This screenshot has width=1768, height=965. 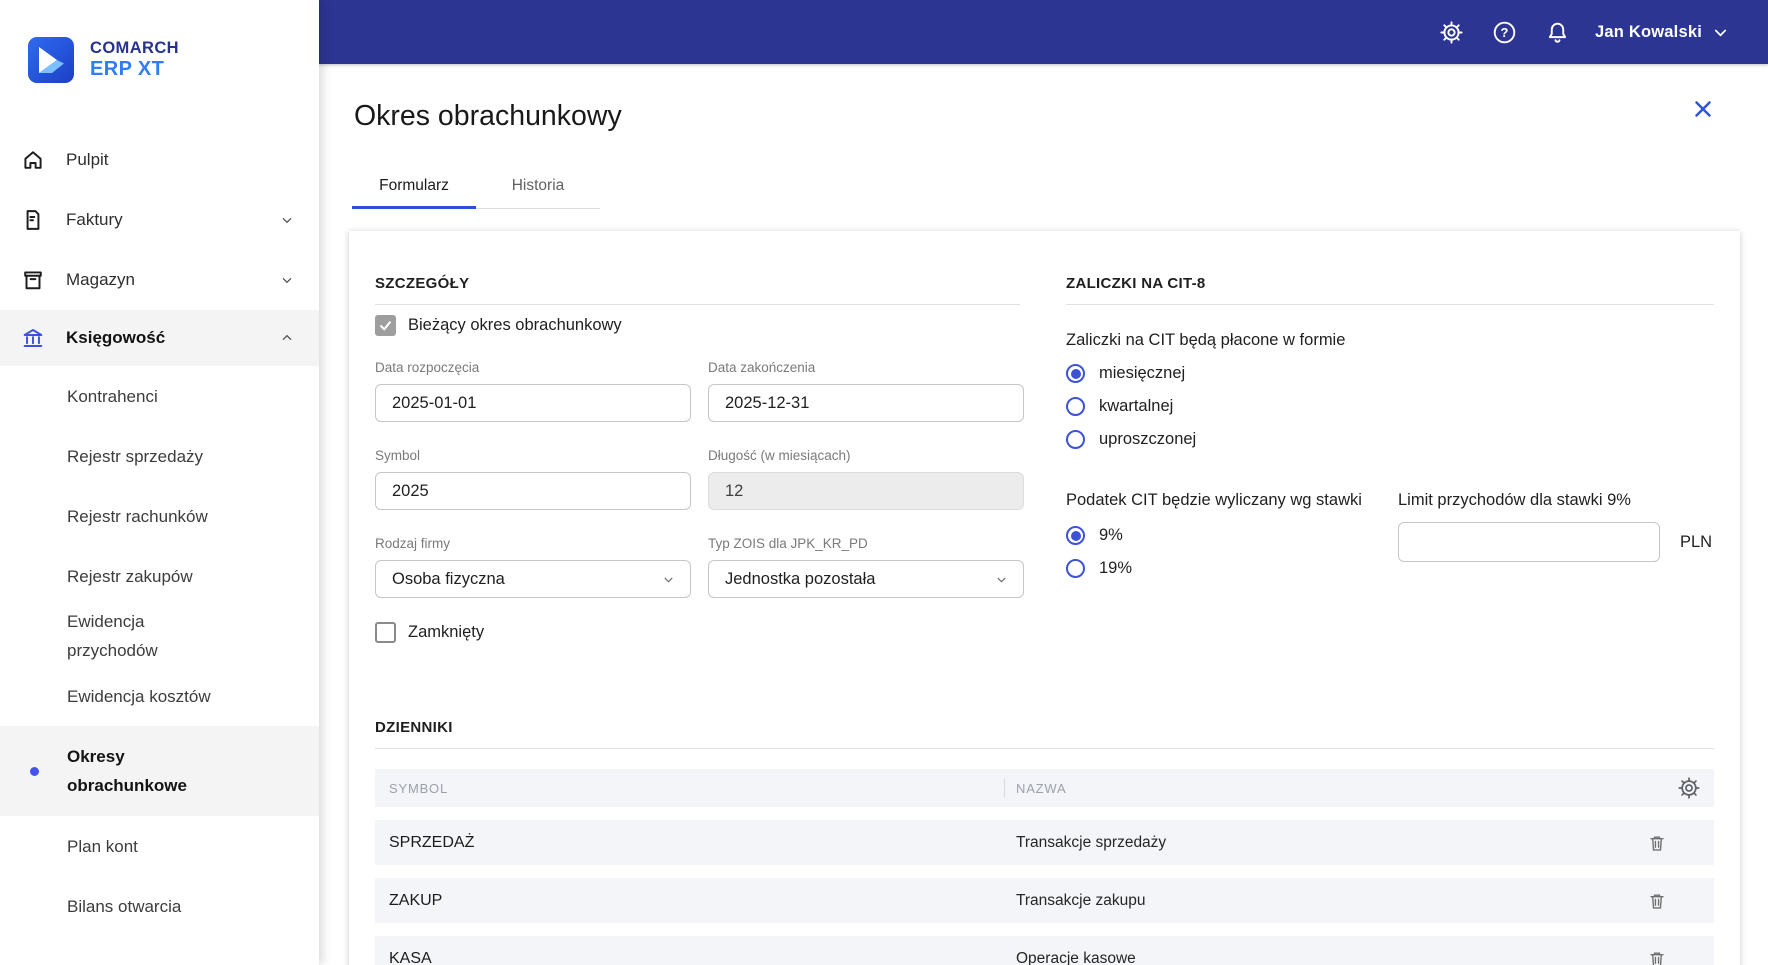 I want to click on column-divider, so click(x=1004, y=788).